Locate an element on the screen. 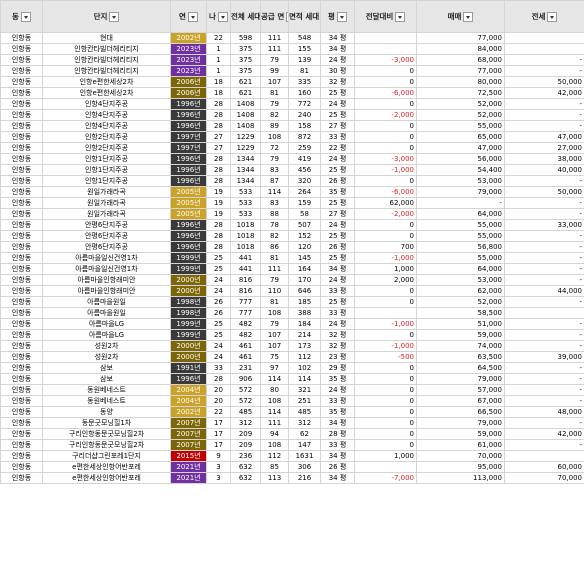 The height and width of the screenshot is (573, 584). cell-supply-area: 75 is located at coordinates (274, 357).